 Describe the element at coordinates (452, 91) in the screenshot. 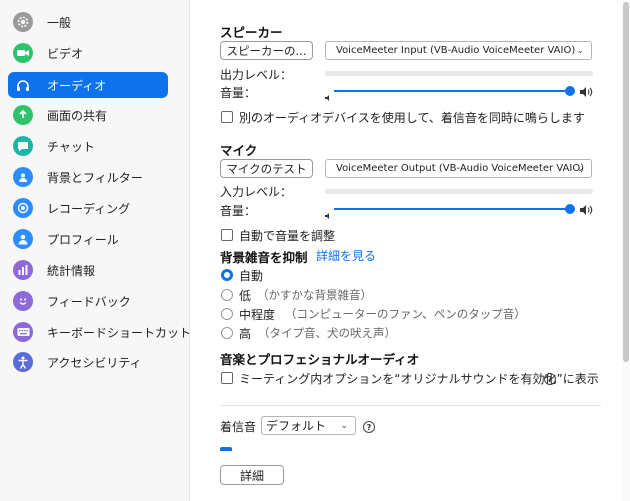

I see `speaker-volume-track` at that location.